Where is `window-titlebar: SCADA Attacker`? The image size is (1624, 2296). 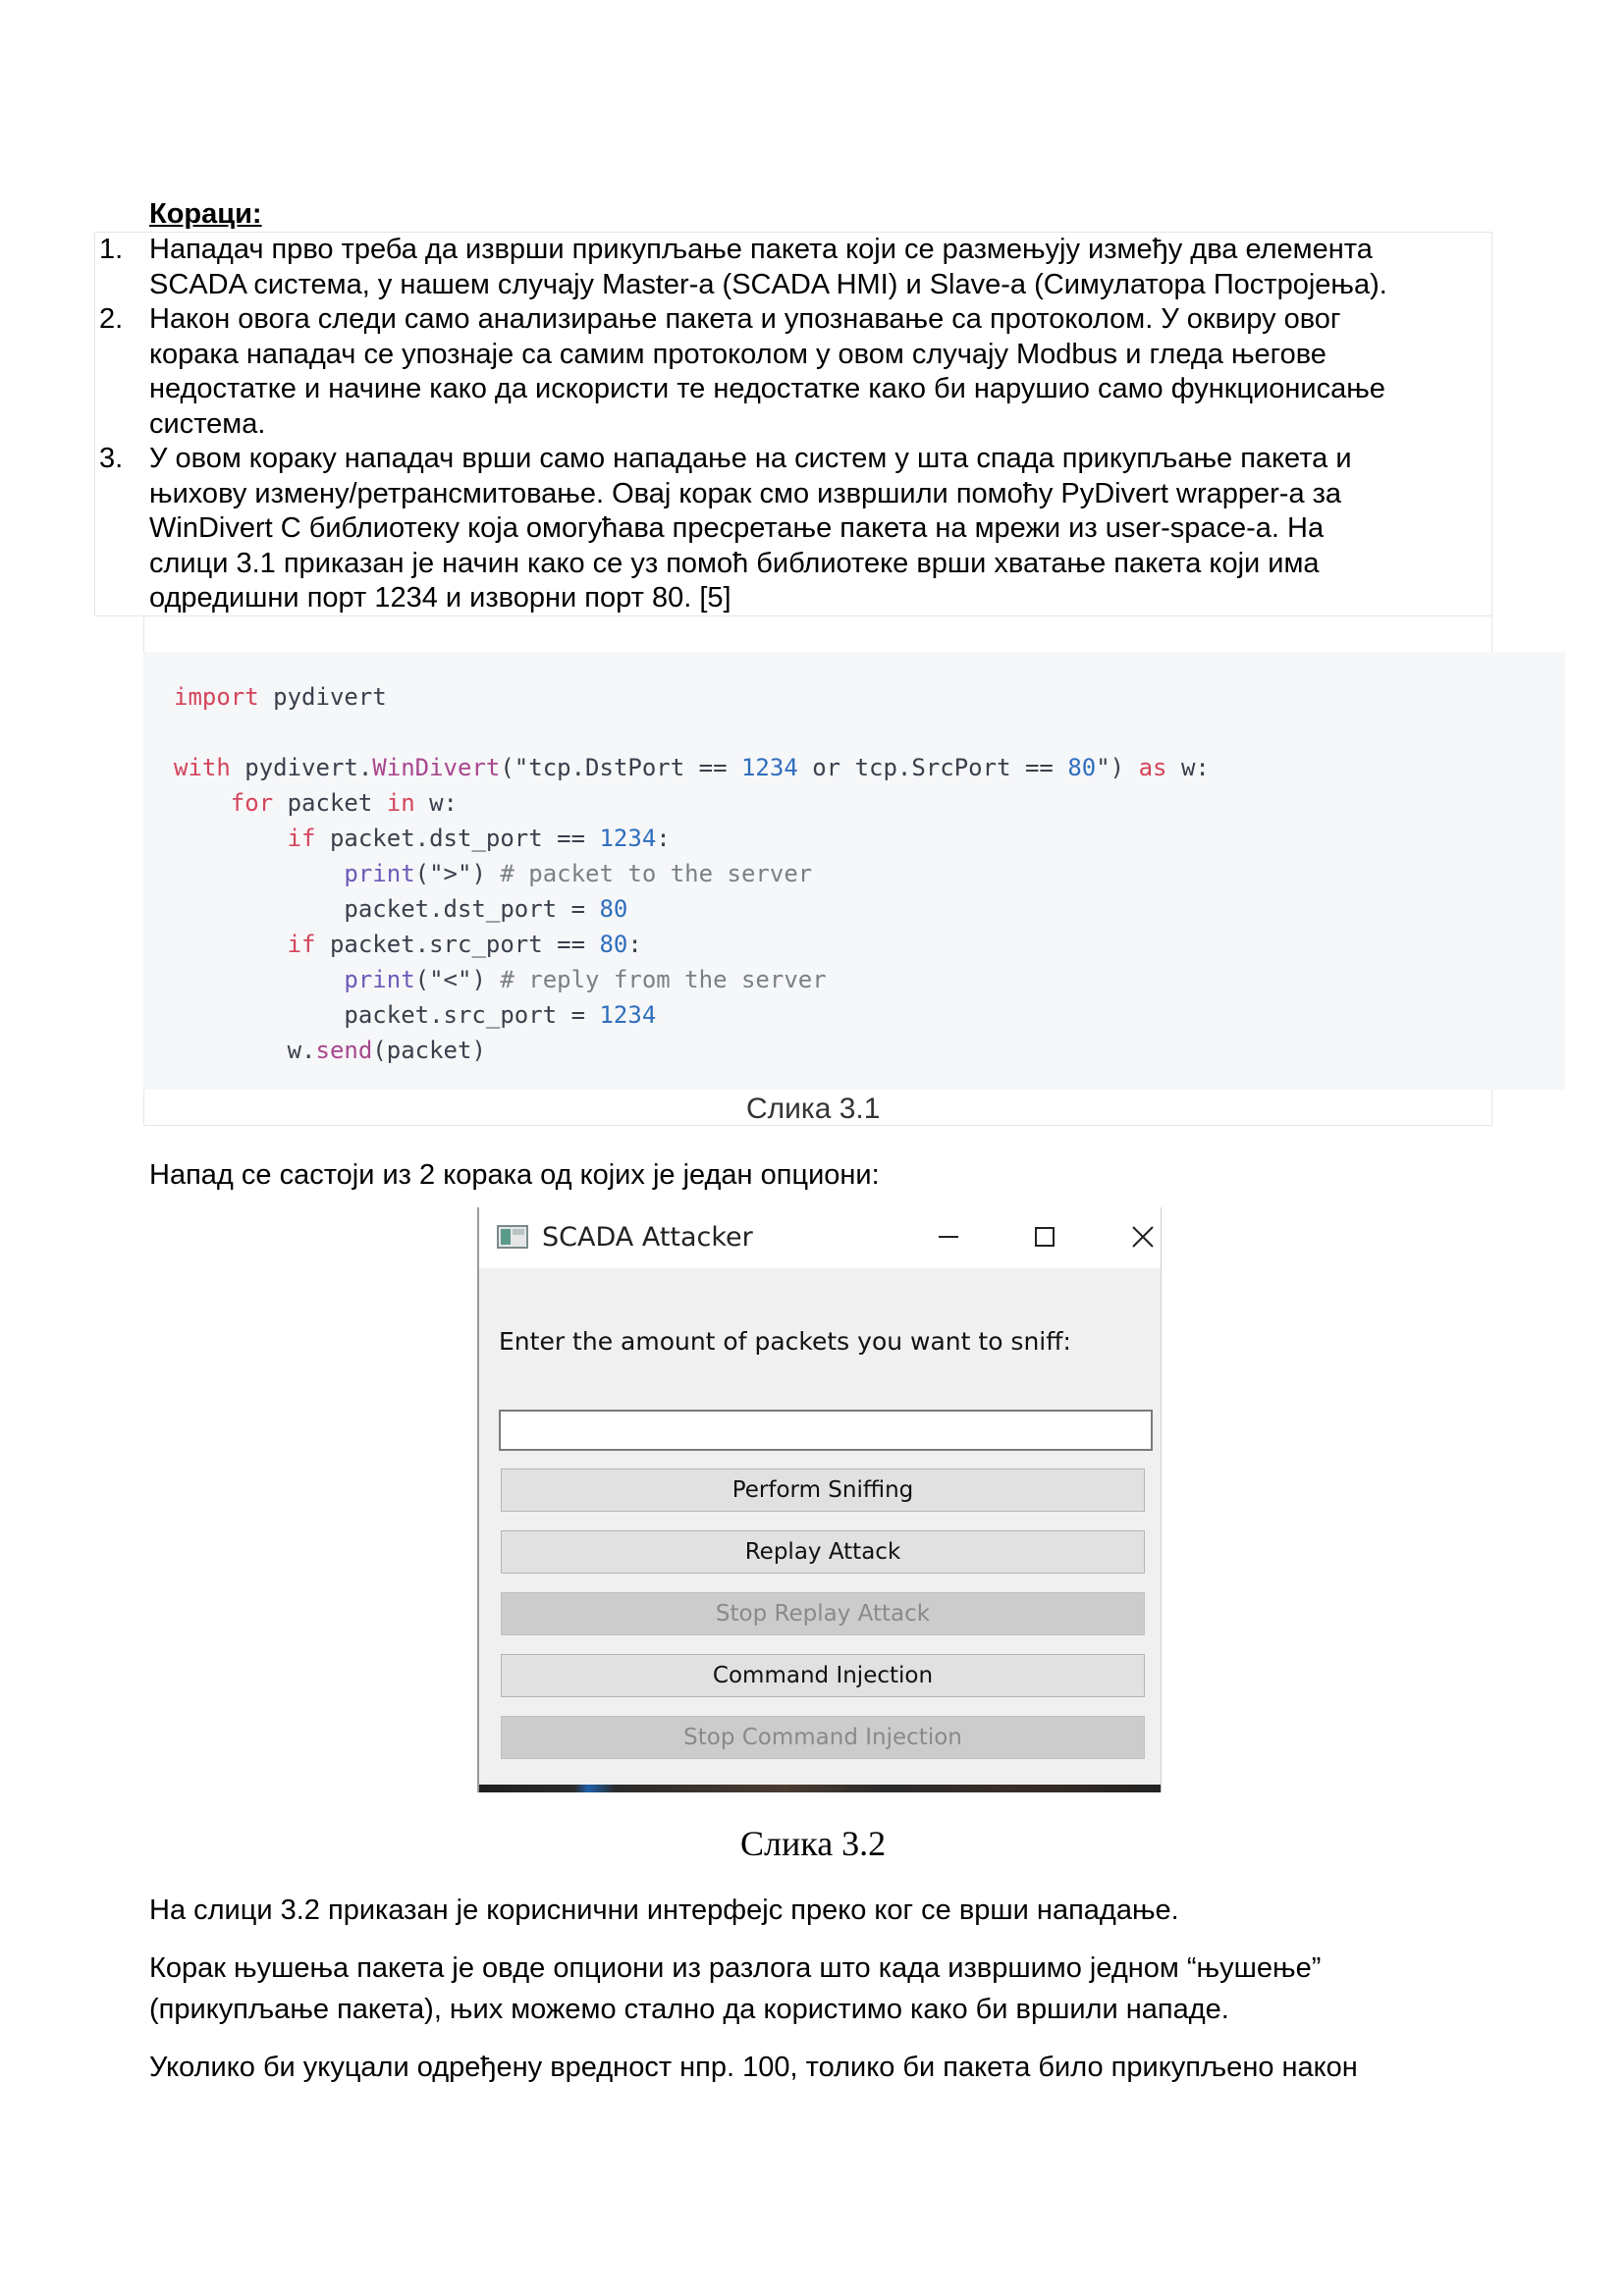
window-titlebar: SCADA Attacker is located at coordinates (820, 1237).